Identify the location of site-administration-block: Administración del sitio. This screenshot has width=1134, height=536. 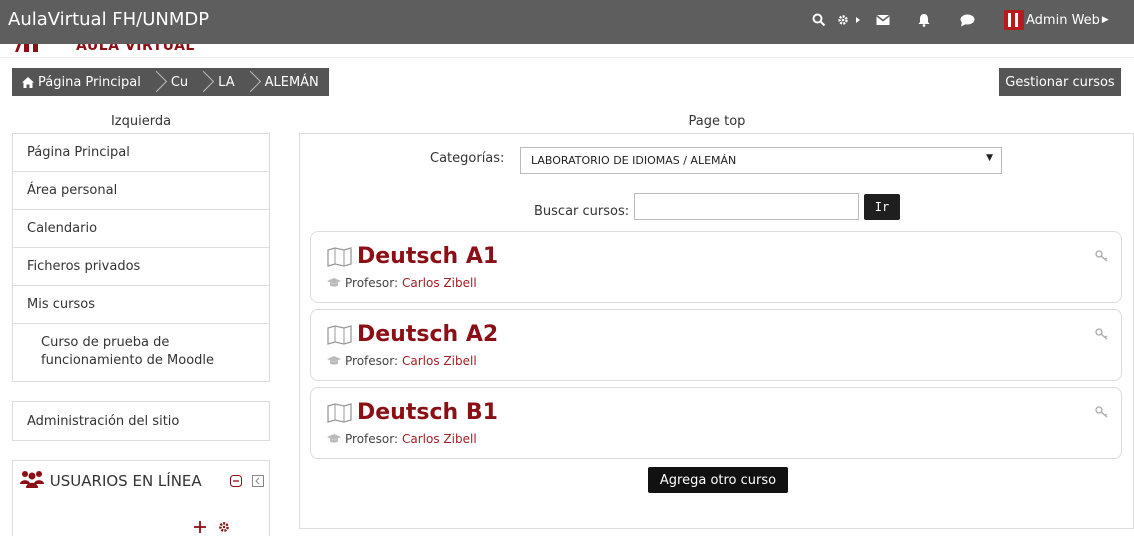
(141, 421).